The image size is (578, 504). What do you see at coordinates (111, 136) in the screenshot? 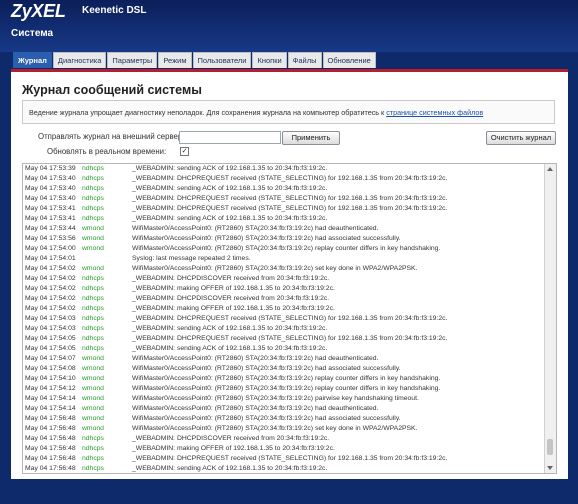
I see `remote-server-label: Отправлять журнал на внешний сервер:` at bounding box center [111, 136].